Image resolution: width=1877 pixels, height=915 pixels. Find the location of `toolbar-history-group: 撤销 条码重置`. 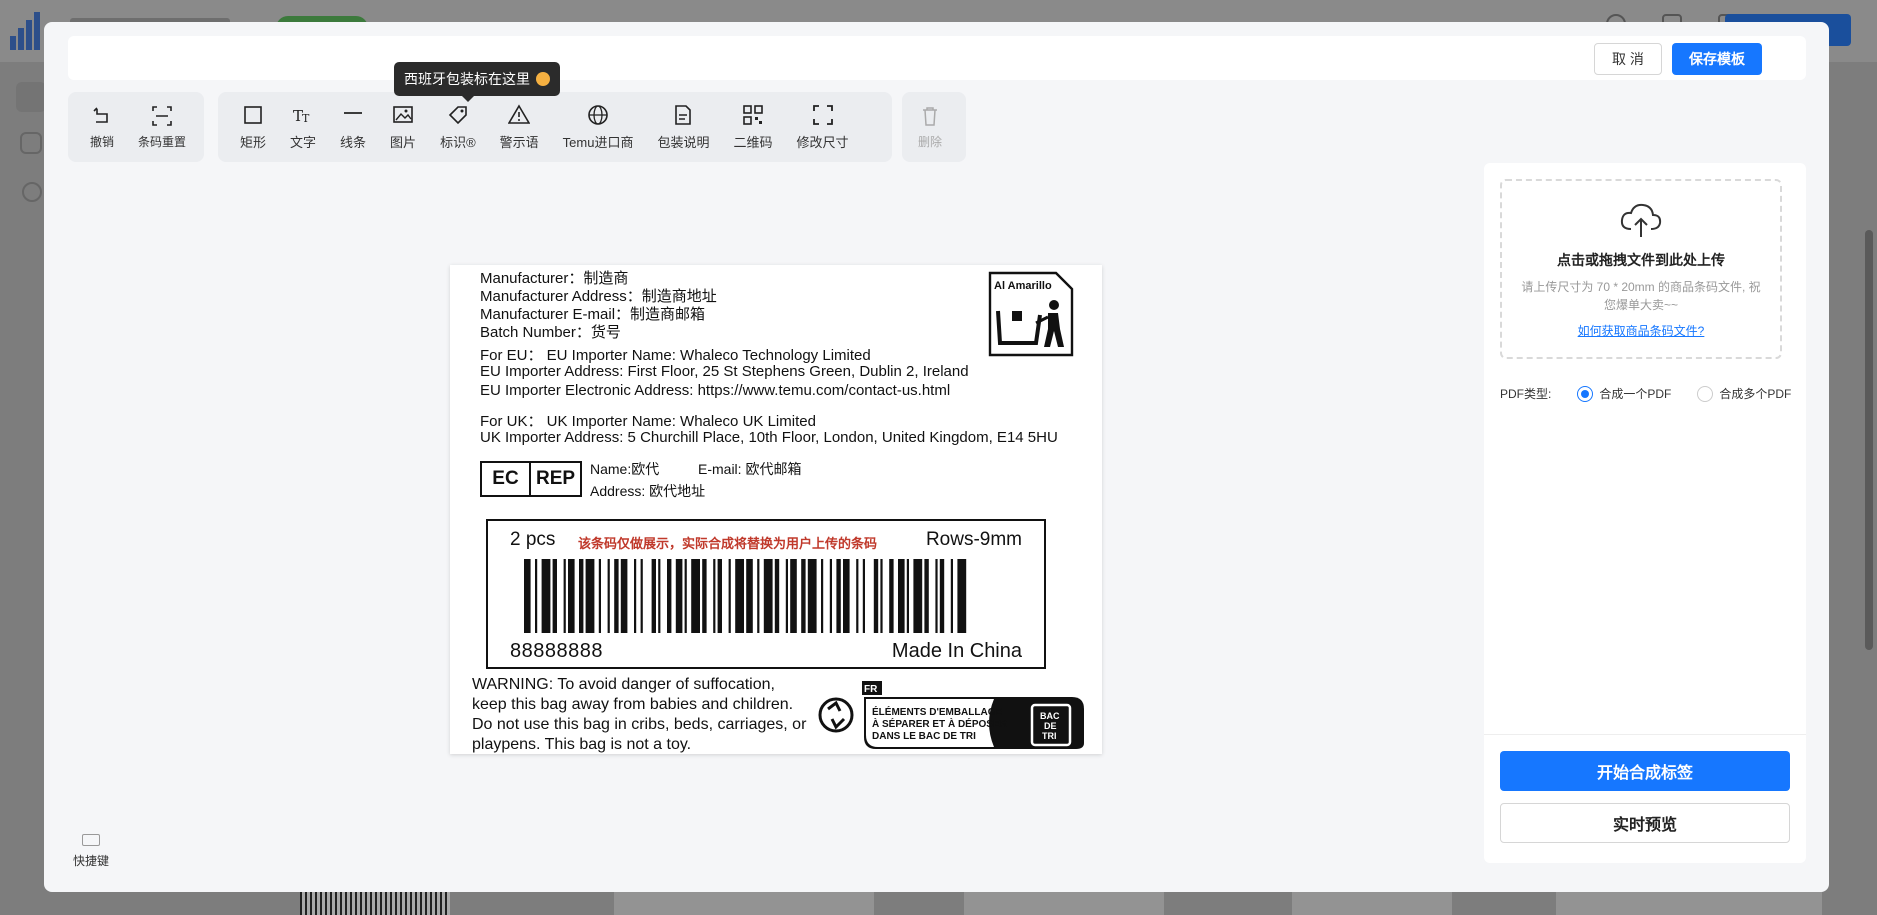

toolbar-history-group: 撤销 条码重置 is located at coordinates (136, 127).